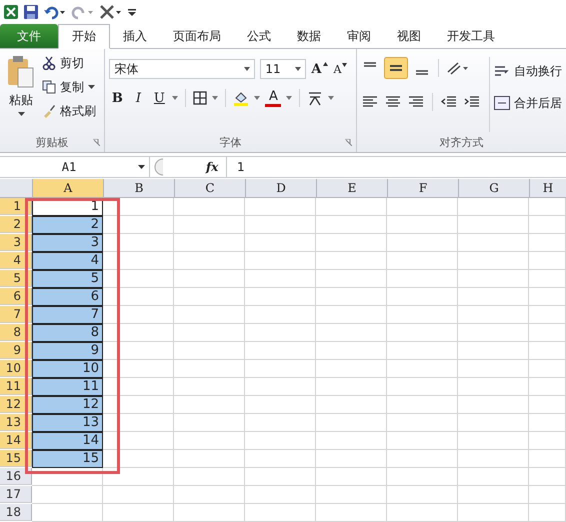 This screenshot has height=522, width=566. Describe the element at coordinates (29, 36) in the screenshot. I see `file-tab: 文件` at that location.